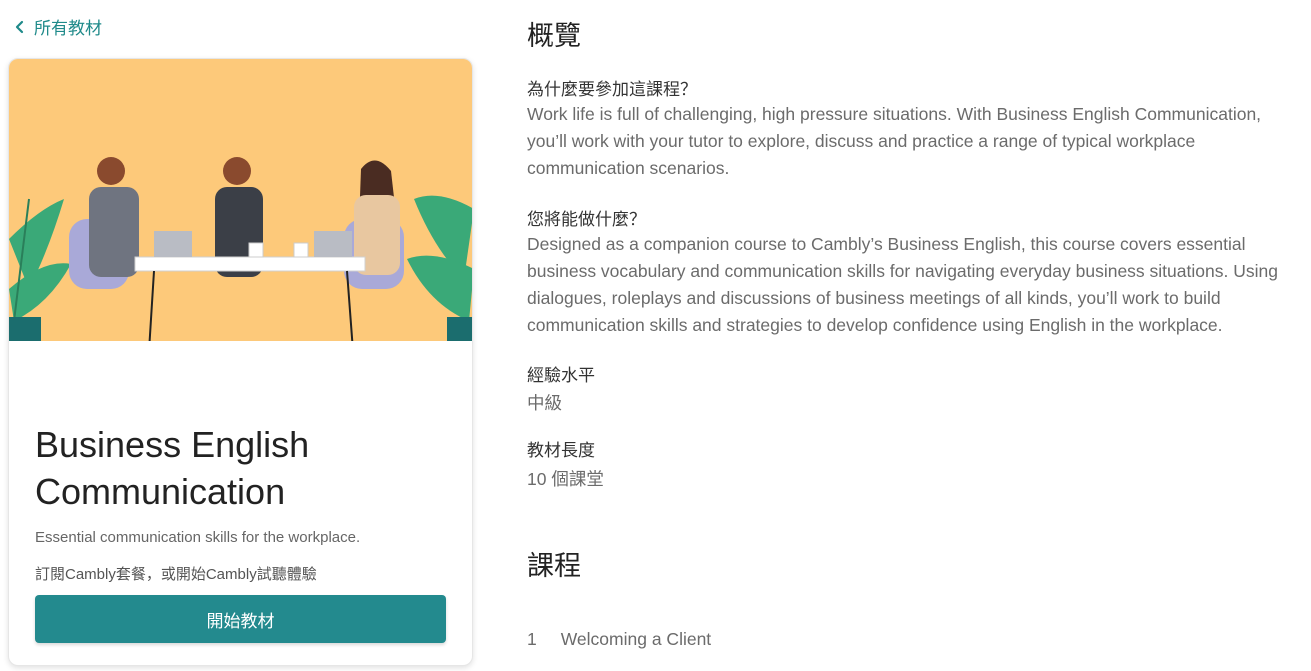 The width and height of the screenshot is (1311, 671). Describe the element at coordinates (554, 566) in the screenshot. I see `lessons-heading: 課程` at that location.